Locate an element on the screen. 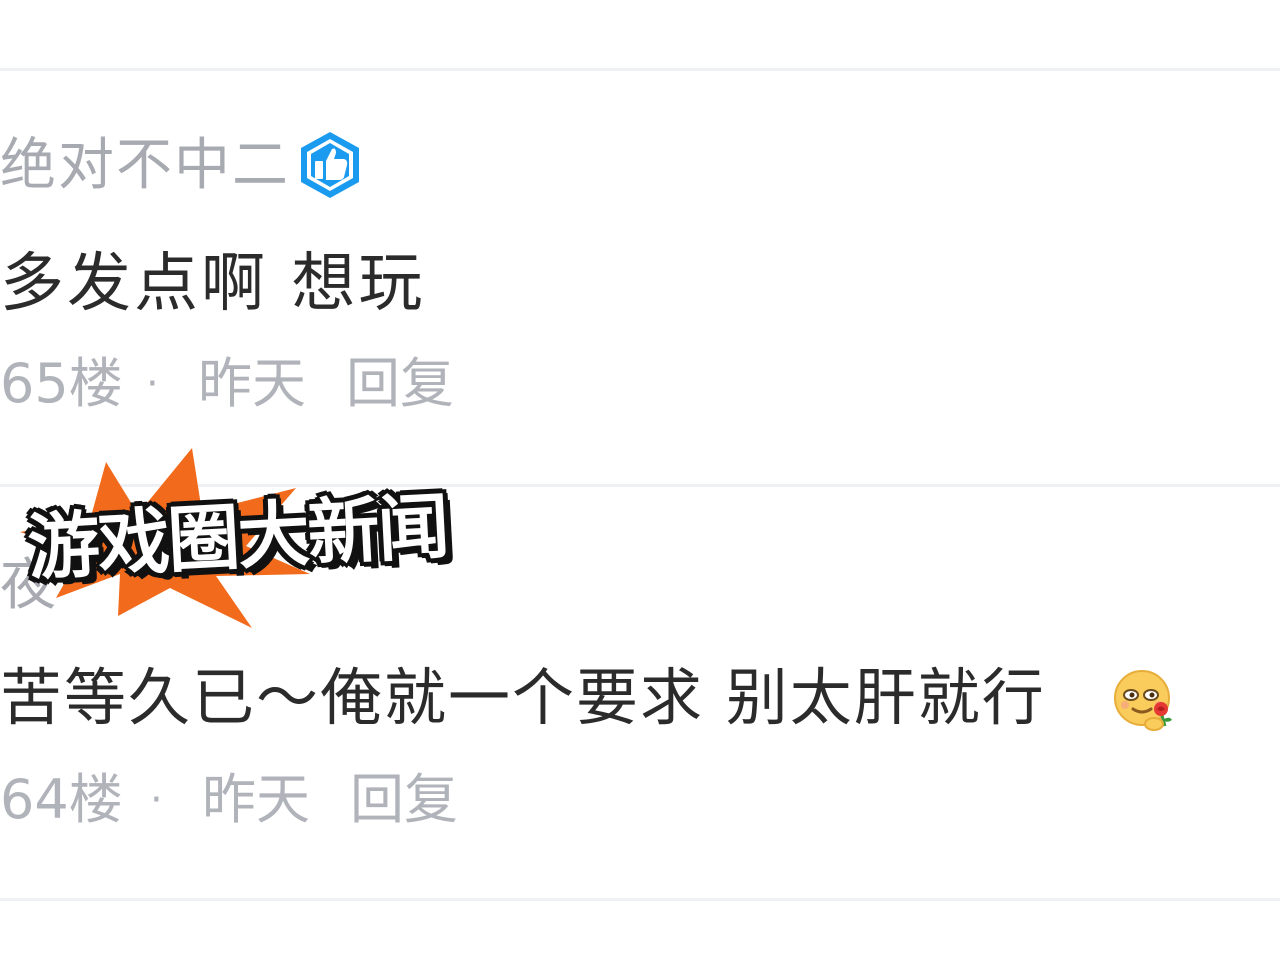 Image resolution: width=1280 pixels, height=959 pixels. comment-username: 绝对不中二 is located at coordinates (145, 166).